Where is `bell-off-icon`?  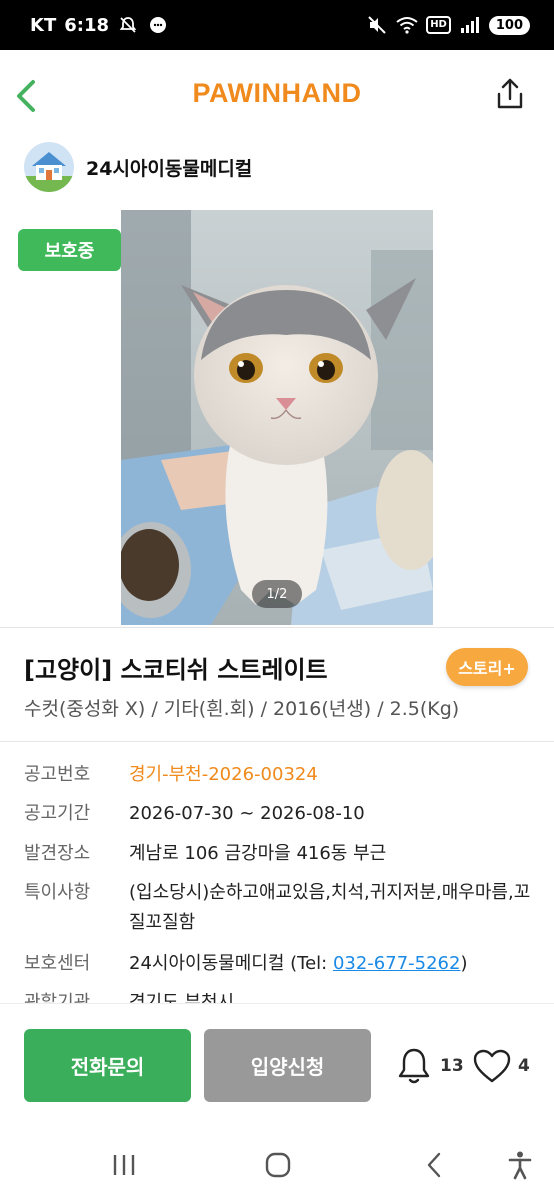 bell-off-icon is located at coordinates (128, 25).